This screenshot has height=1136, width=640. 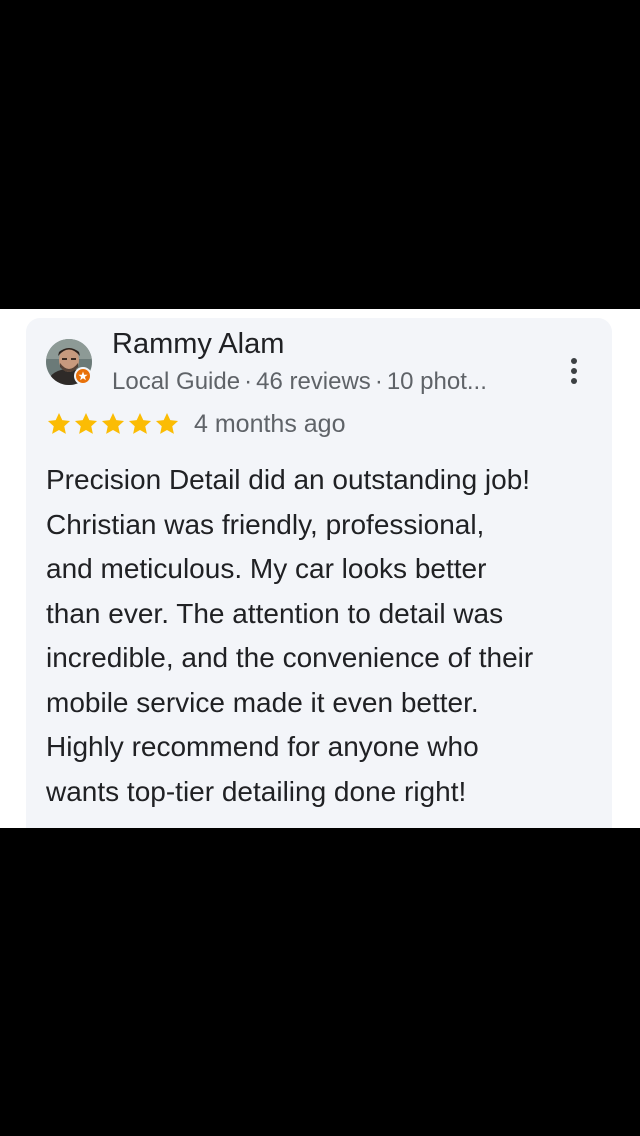 I want to click on review-text-line: and meticulous. My car looks better, so click(x=266, y=568).